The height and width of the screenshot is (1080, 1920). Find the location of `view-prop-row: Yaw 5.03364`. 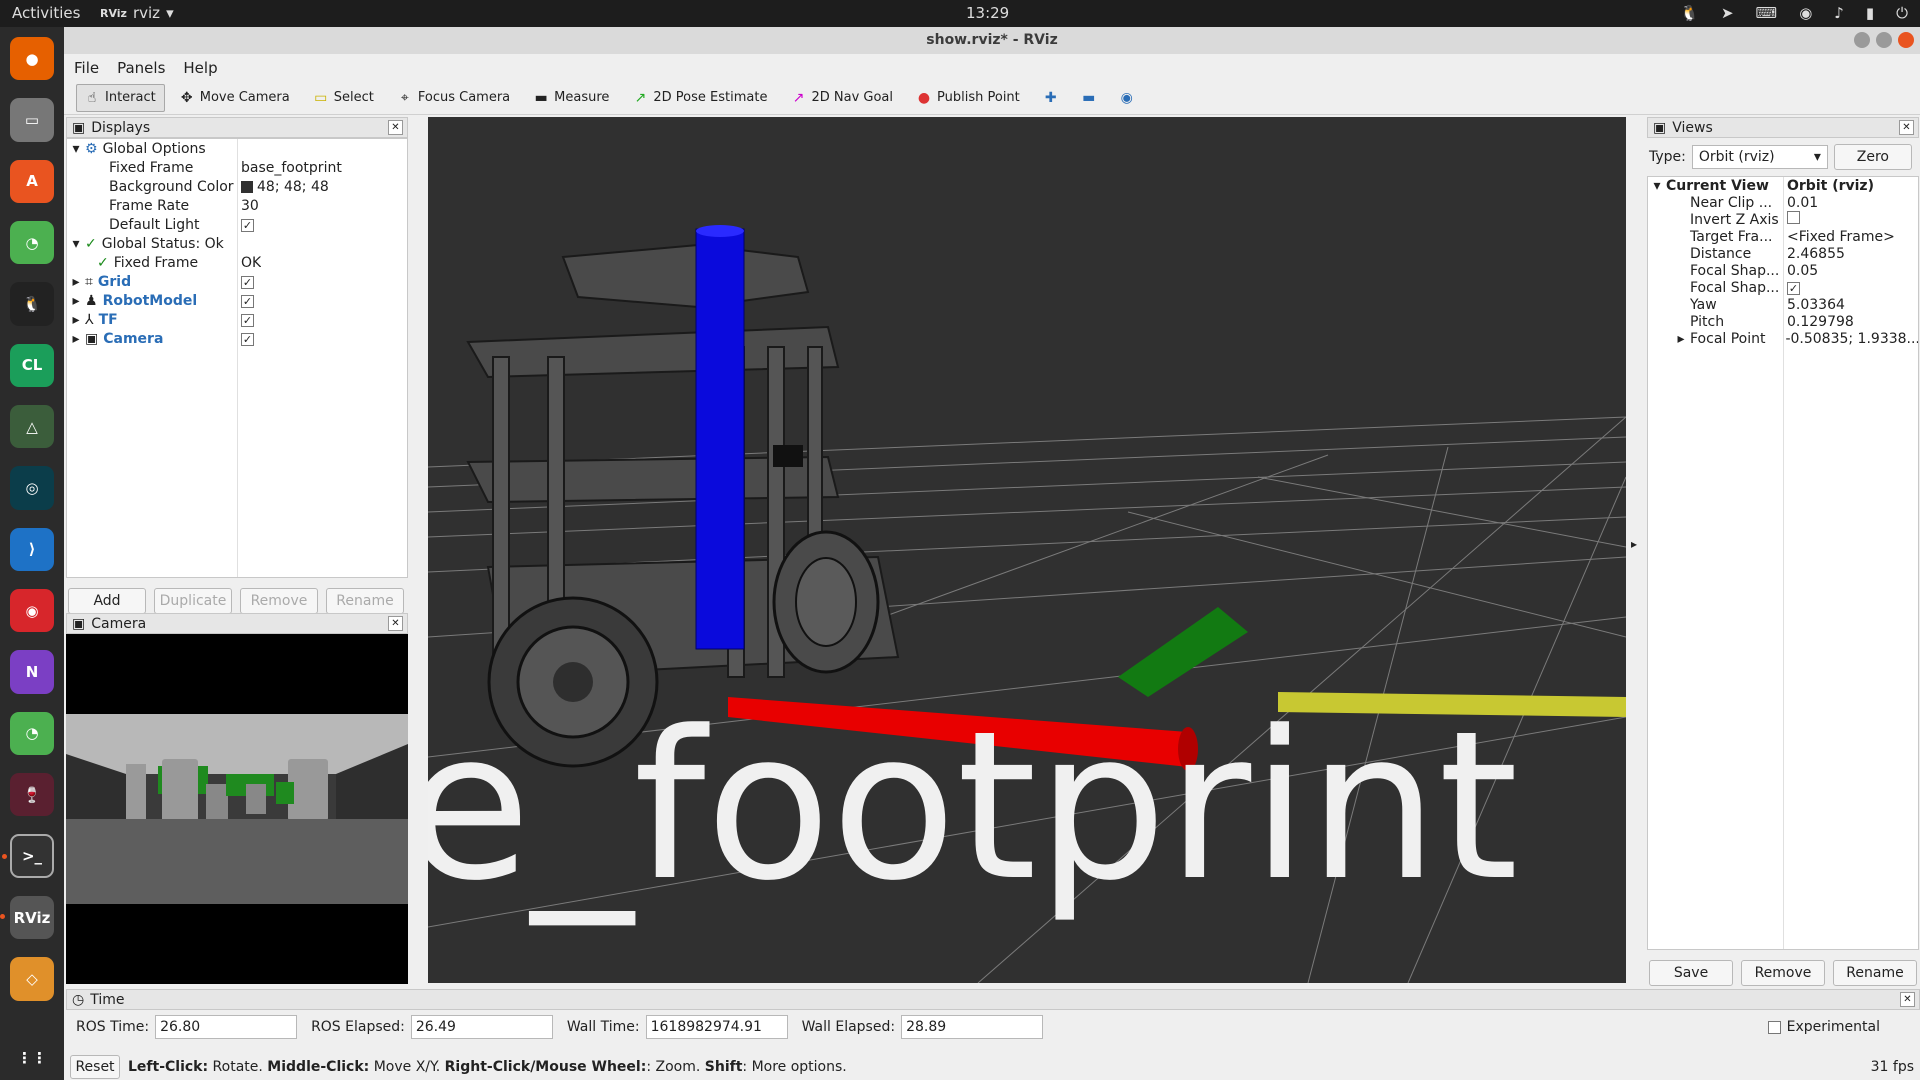

view-prop-row: Yaw 5.03364 is located at coordinates (1783, 304).